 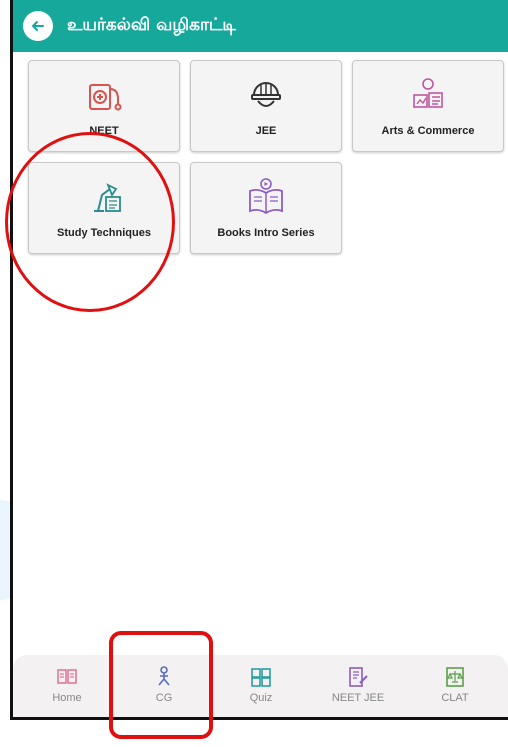 What do you see at coordinates (67, 698) in the screenshot?
I see `nav-label: Home` at bounding box center [67, 698].